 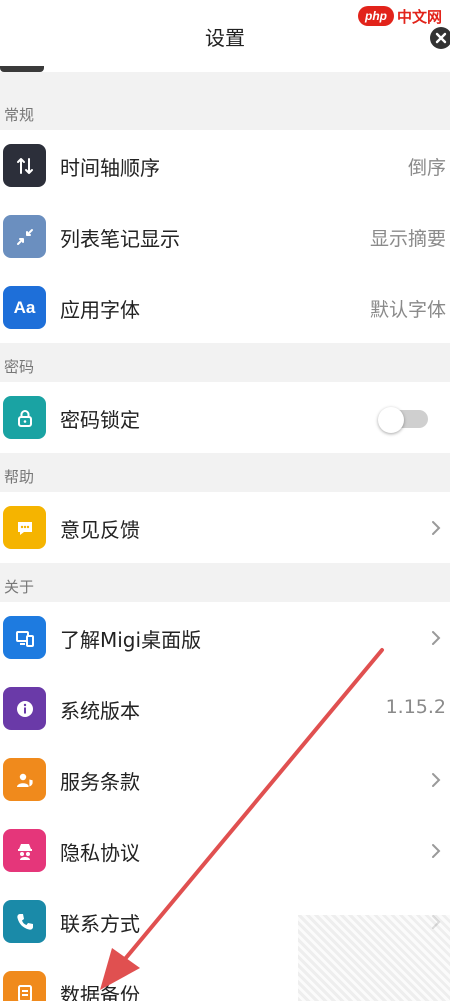 What do you see at coordinates (100, 924) in the screenshot?
I see `row-label: 联系方式` at bounding box center [100, 924].